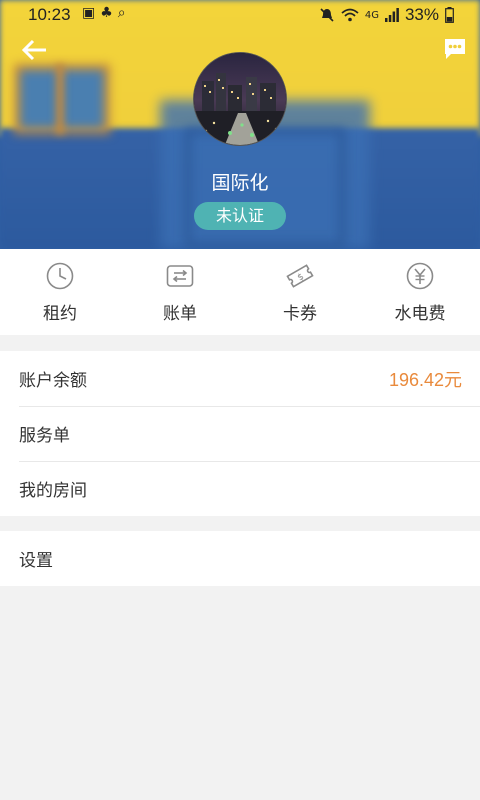 The image size is (480, 800). What do you see at coordinates (350, 15) in the screenshot?
I see `wifi-icon` at bounding box center [350, 15].